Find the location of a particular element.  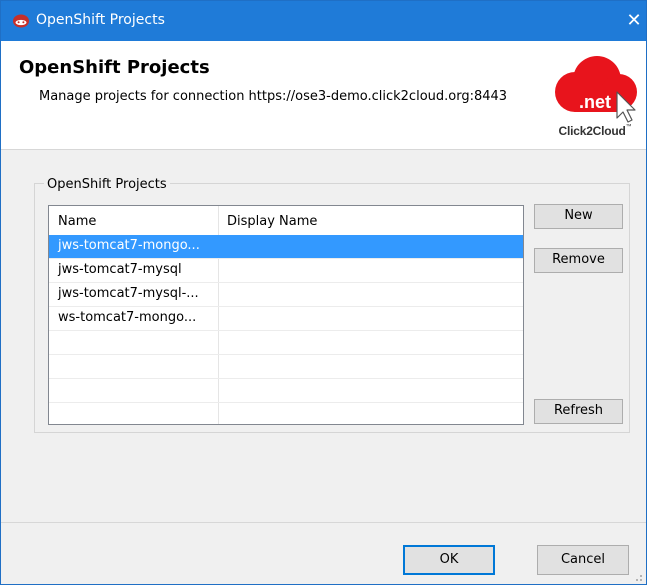

refresh-button: Refresh is located at coordinates (578, 411).